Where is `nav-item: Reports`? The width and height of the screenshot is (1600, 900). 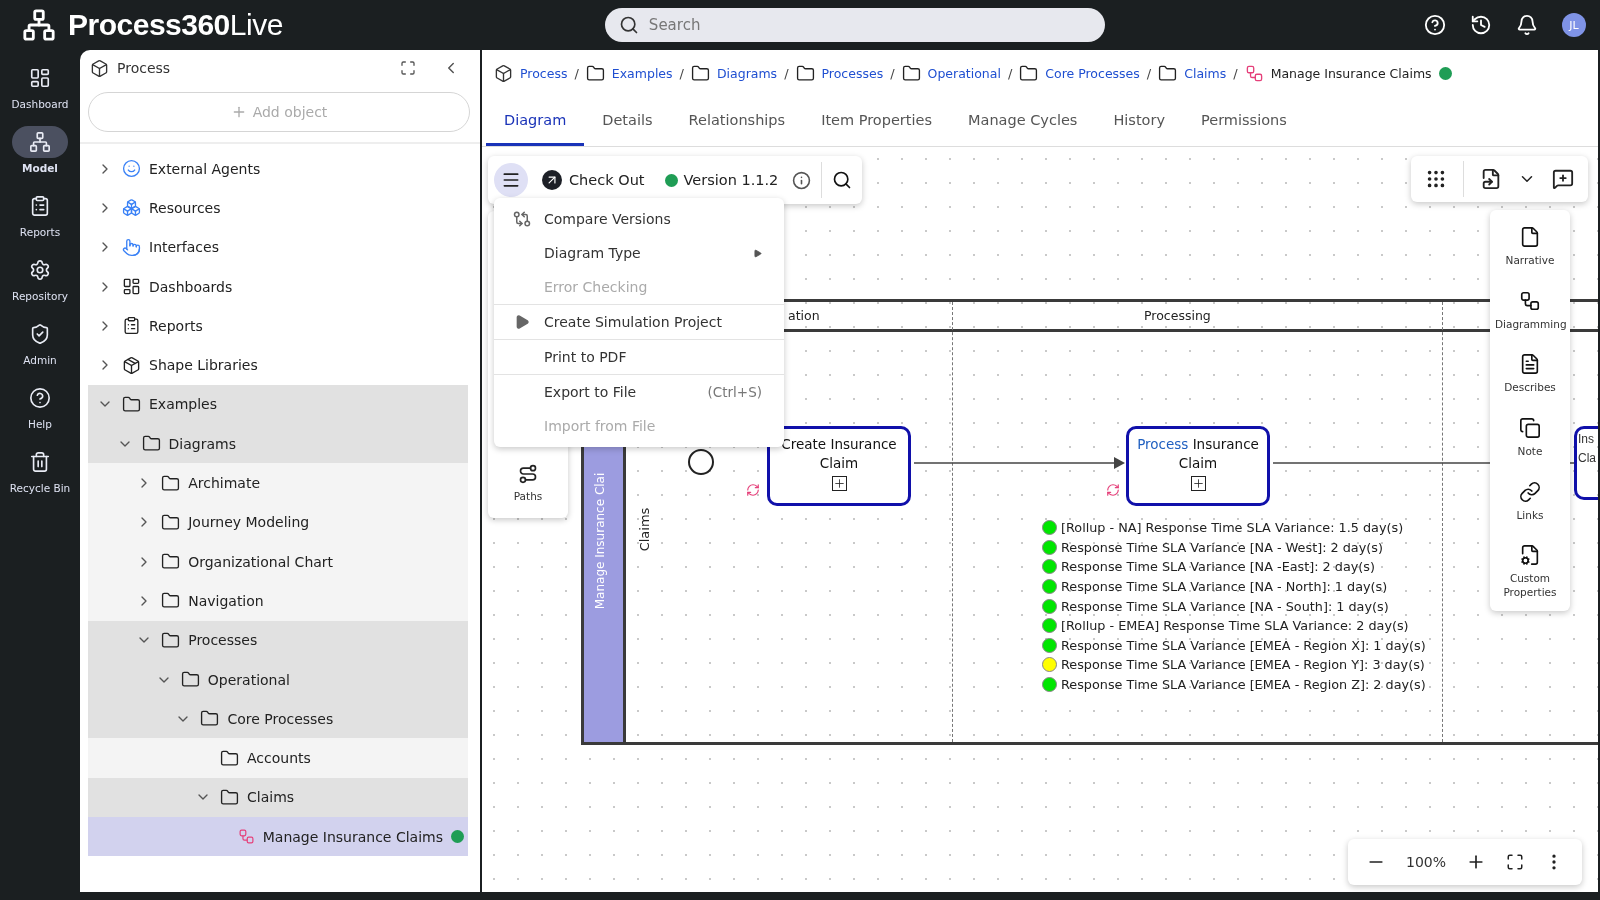 nav-item: Reports is located at coordinates (40, 221).